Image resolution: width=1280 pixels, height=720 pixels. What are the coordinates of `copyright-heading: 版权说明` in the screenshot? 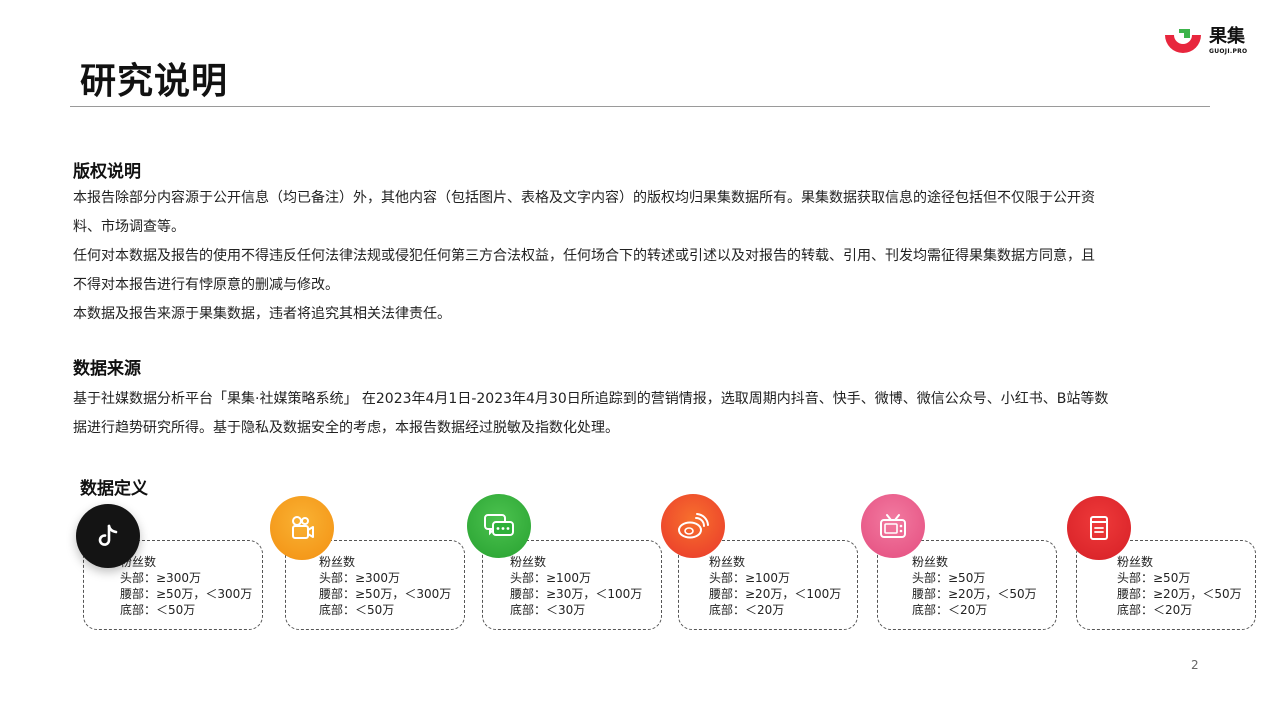 It's located at (107, 172).